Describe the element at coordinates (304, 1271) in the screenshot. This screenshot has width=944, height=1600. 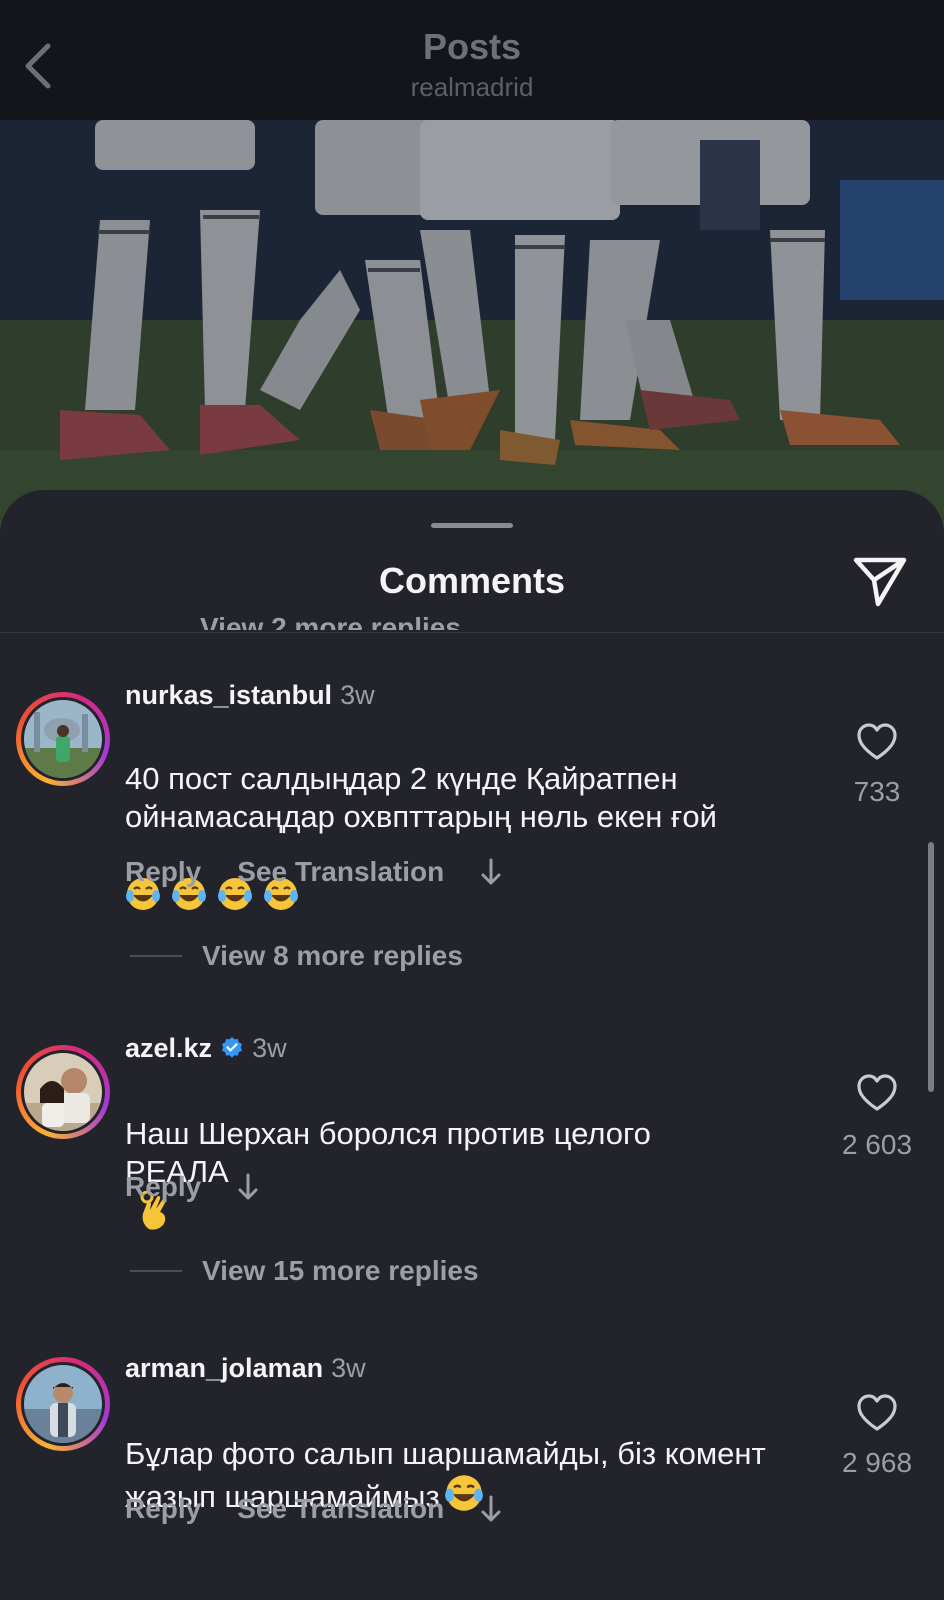
I see `view-more-replies-button: View 15 more replies` at that location.